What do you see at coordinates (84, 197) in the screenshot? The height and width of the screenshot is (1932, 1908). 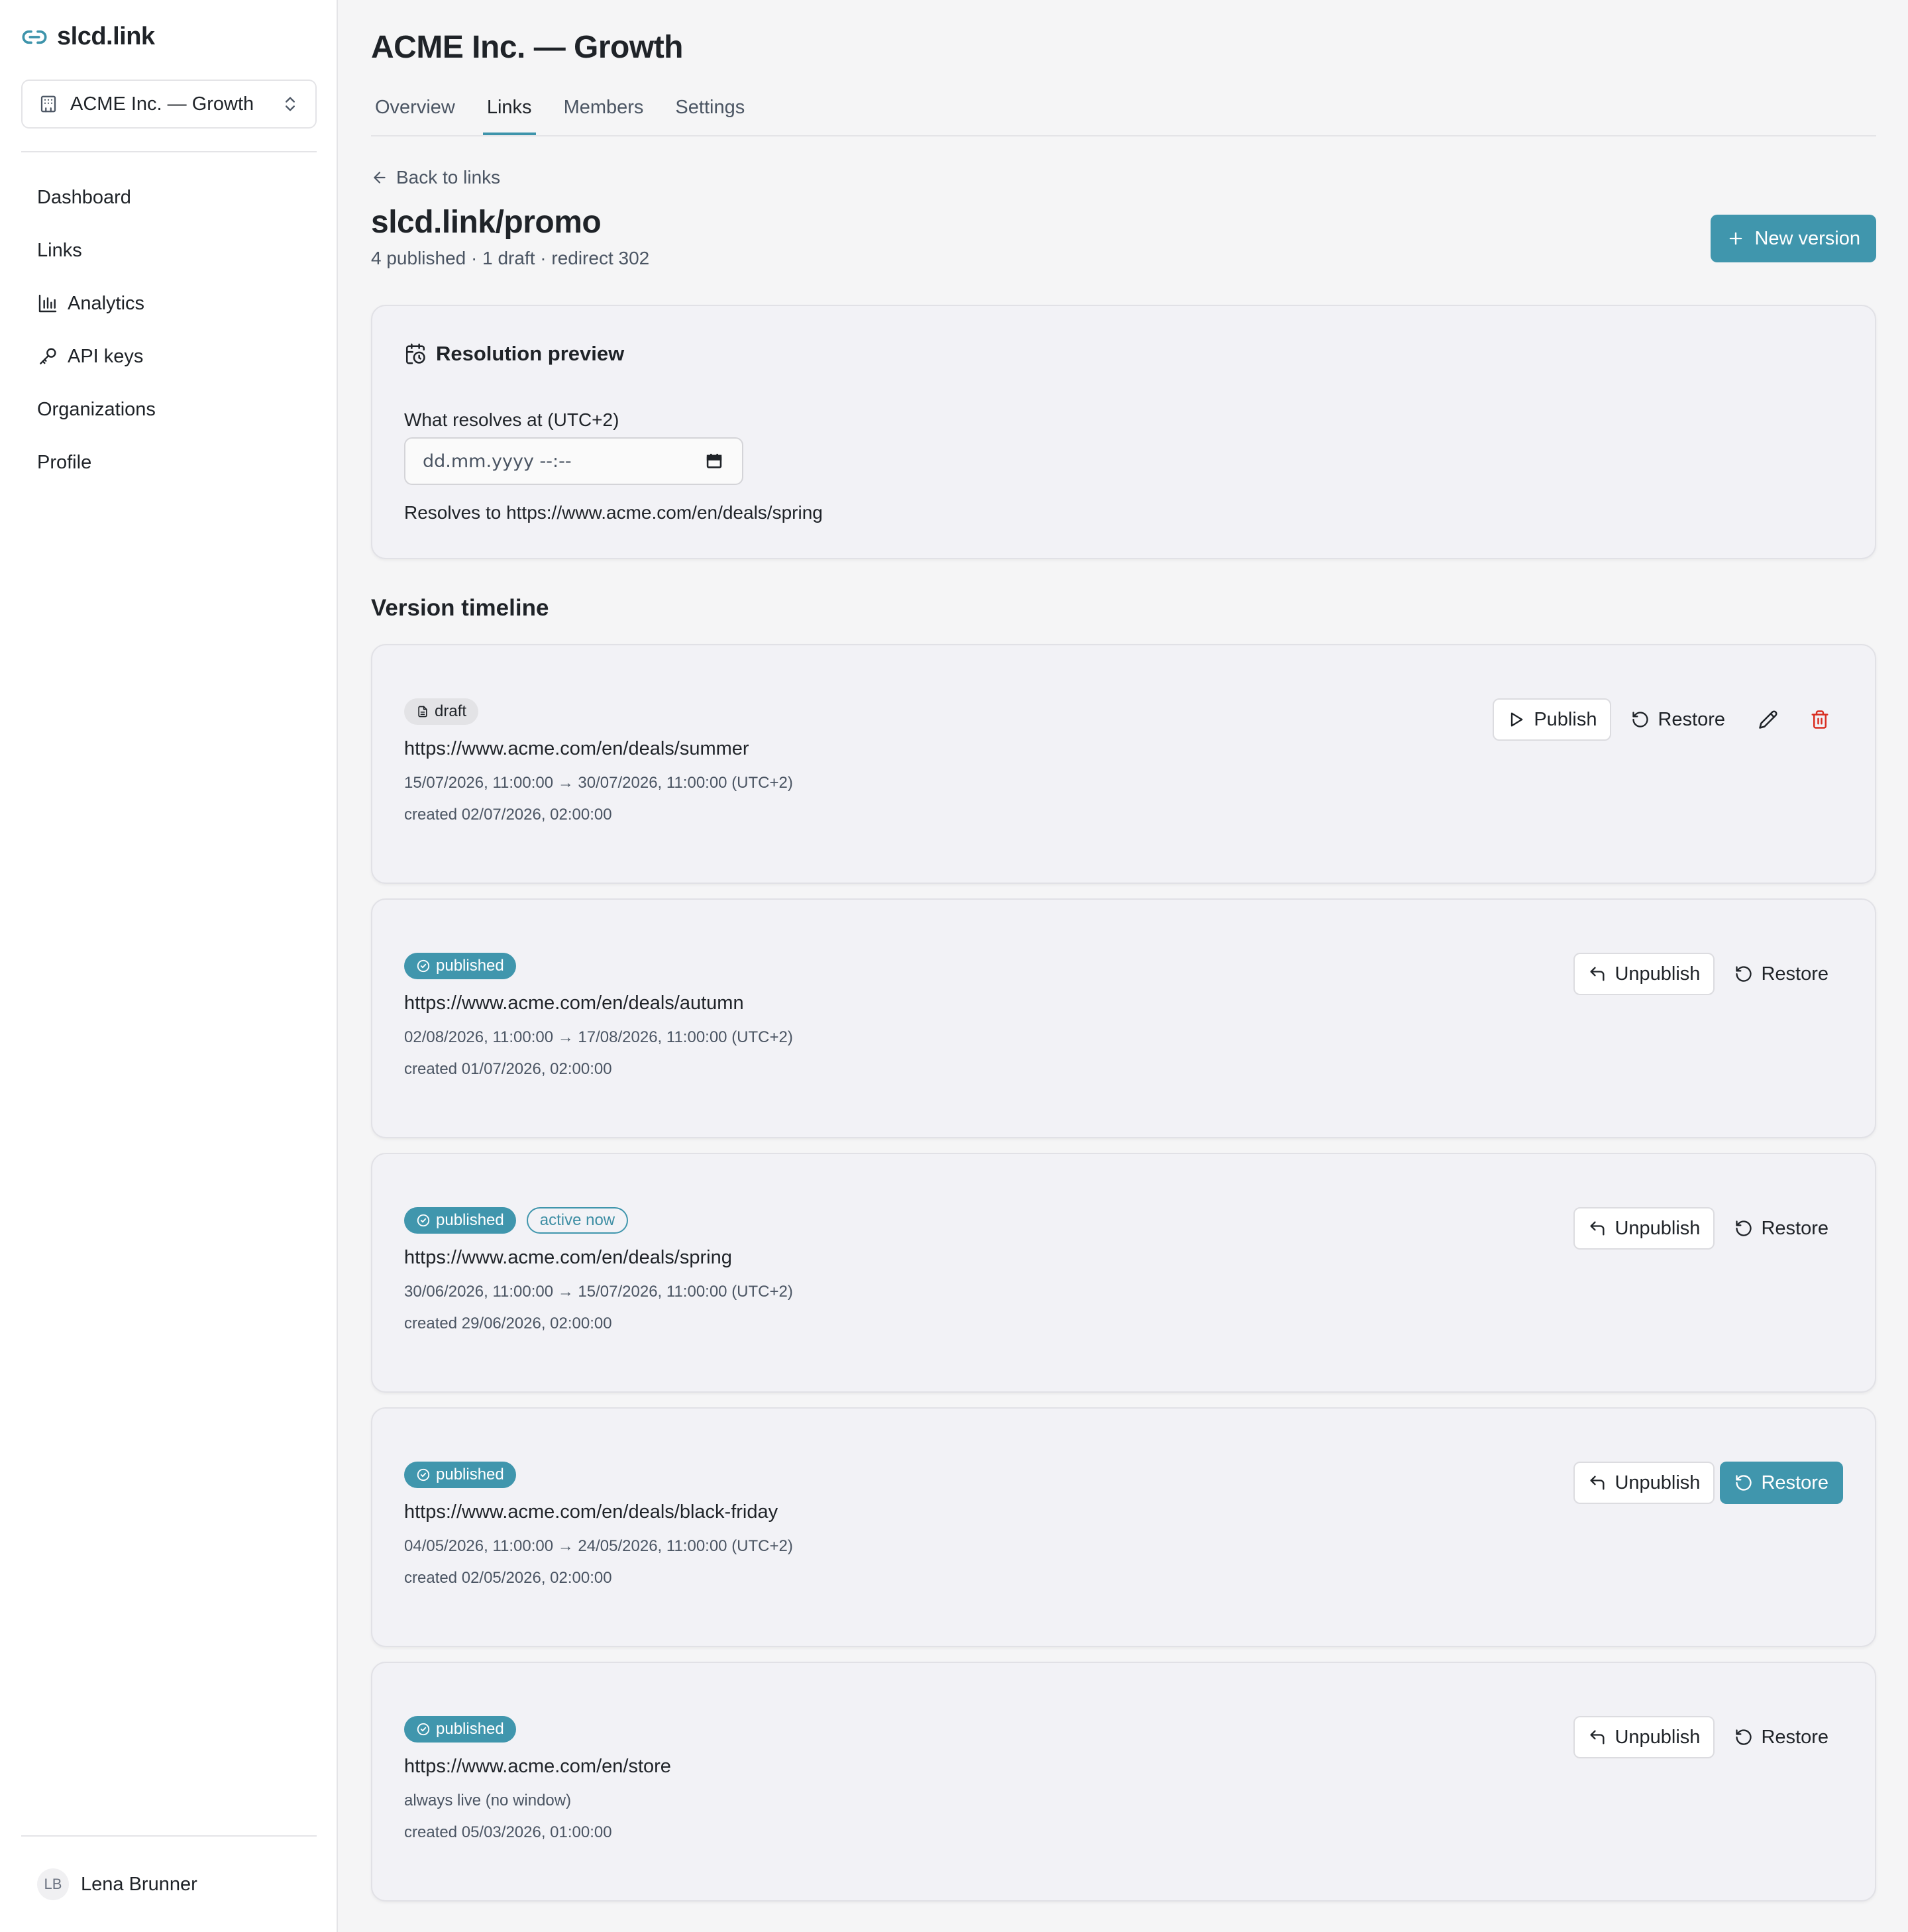 I see `sidebar-item-label: Dashboard` at bounding box center [84, 197].